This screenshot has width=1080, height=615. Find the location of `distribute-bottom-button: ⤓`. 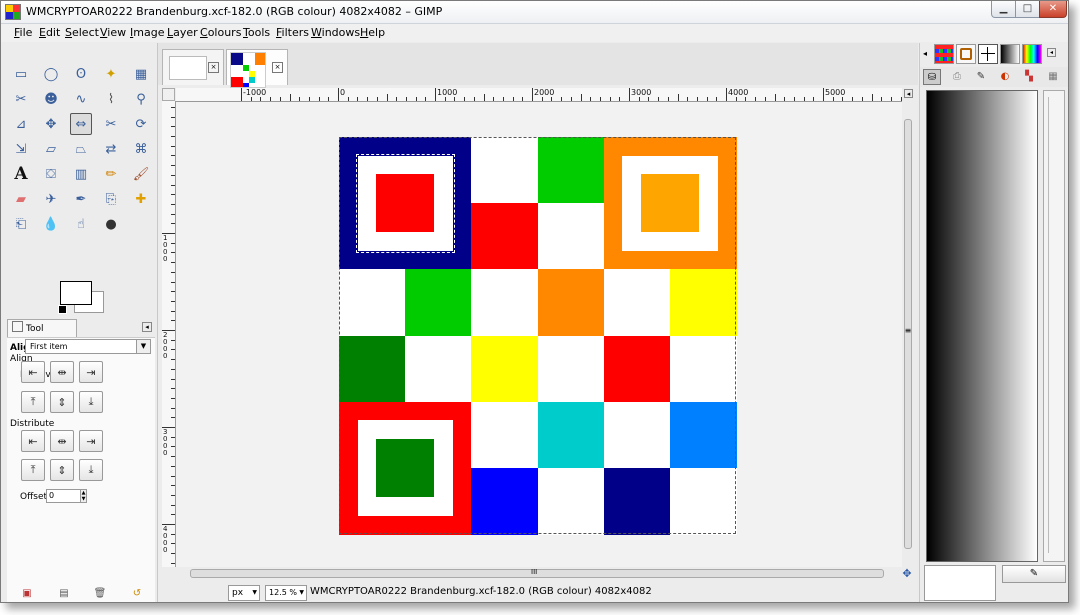

distribute-bottom-button: ⤓ is located at coordinates (91, 470).